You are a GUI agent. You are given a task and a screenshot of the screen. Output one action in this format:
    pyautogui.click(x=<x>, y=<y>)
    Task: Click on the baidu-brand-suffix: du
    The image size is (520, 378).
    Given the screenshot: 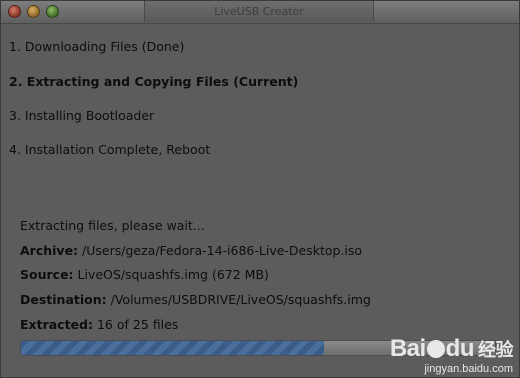 What is the action you would take?
    pyautogui.click(x=460, y=348)
    